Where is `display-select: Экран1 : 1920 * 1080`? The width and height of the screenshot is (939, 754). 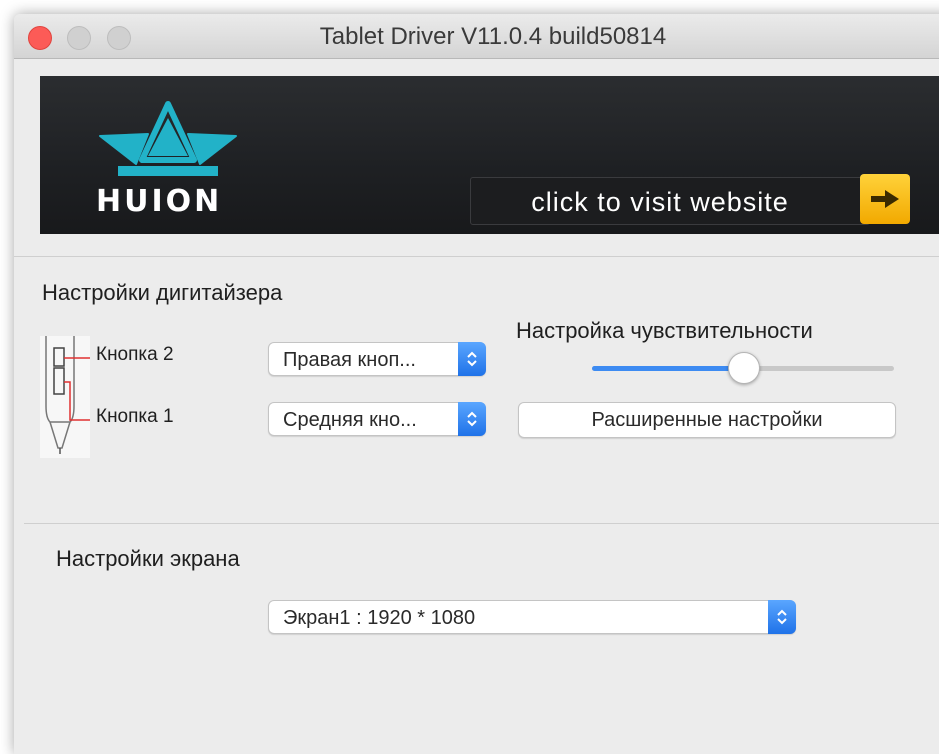
display-select: Экран1 : 1920 * 1080 is located at coordinates (532, 617).